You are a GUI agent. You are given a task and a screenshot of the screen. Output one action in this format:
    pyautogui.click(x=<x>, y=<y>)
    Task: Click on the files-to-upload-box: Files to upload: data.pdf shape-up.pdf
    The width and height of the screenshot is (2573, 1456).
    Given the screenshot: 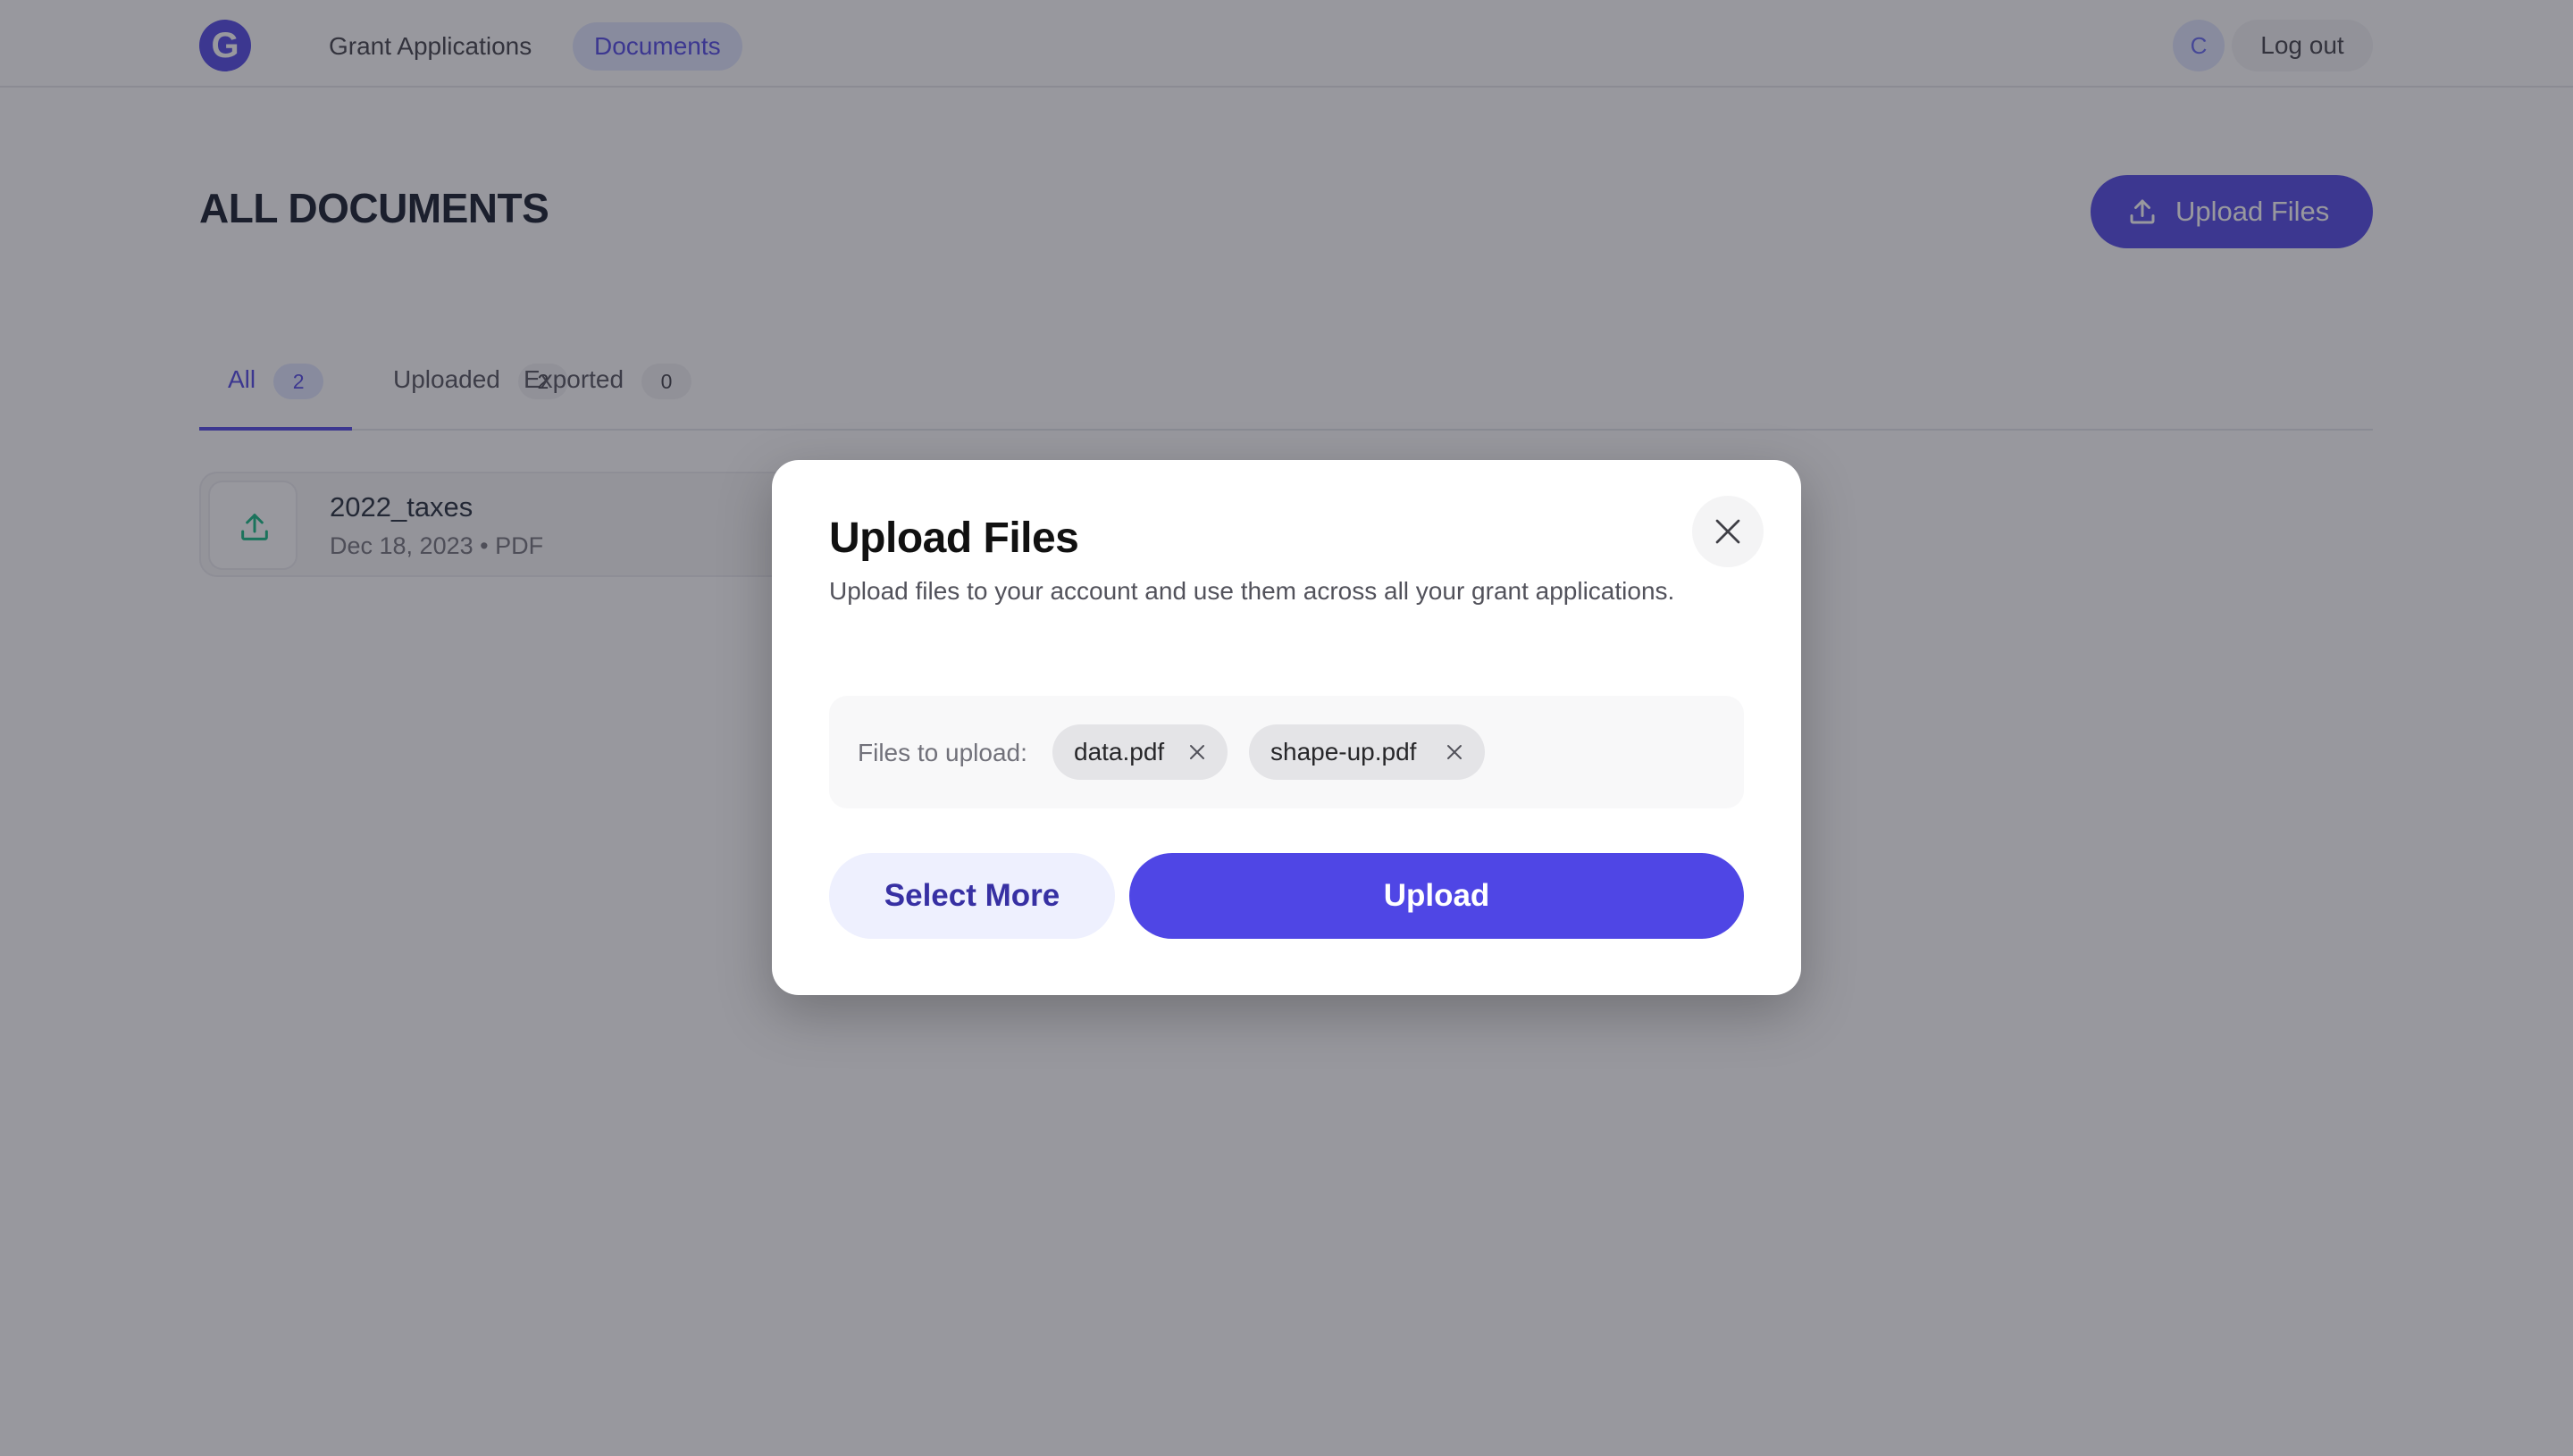 What is the action you would take?
    pyautogui.click(x=1286, y=752)
    